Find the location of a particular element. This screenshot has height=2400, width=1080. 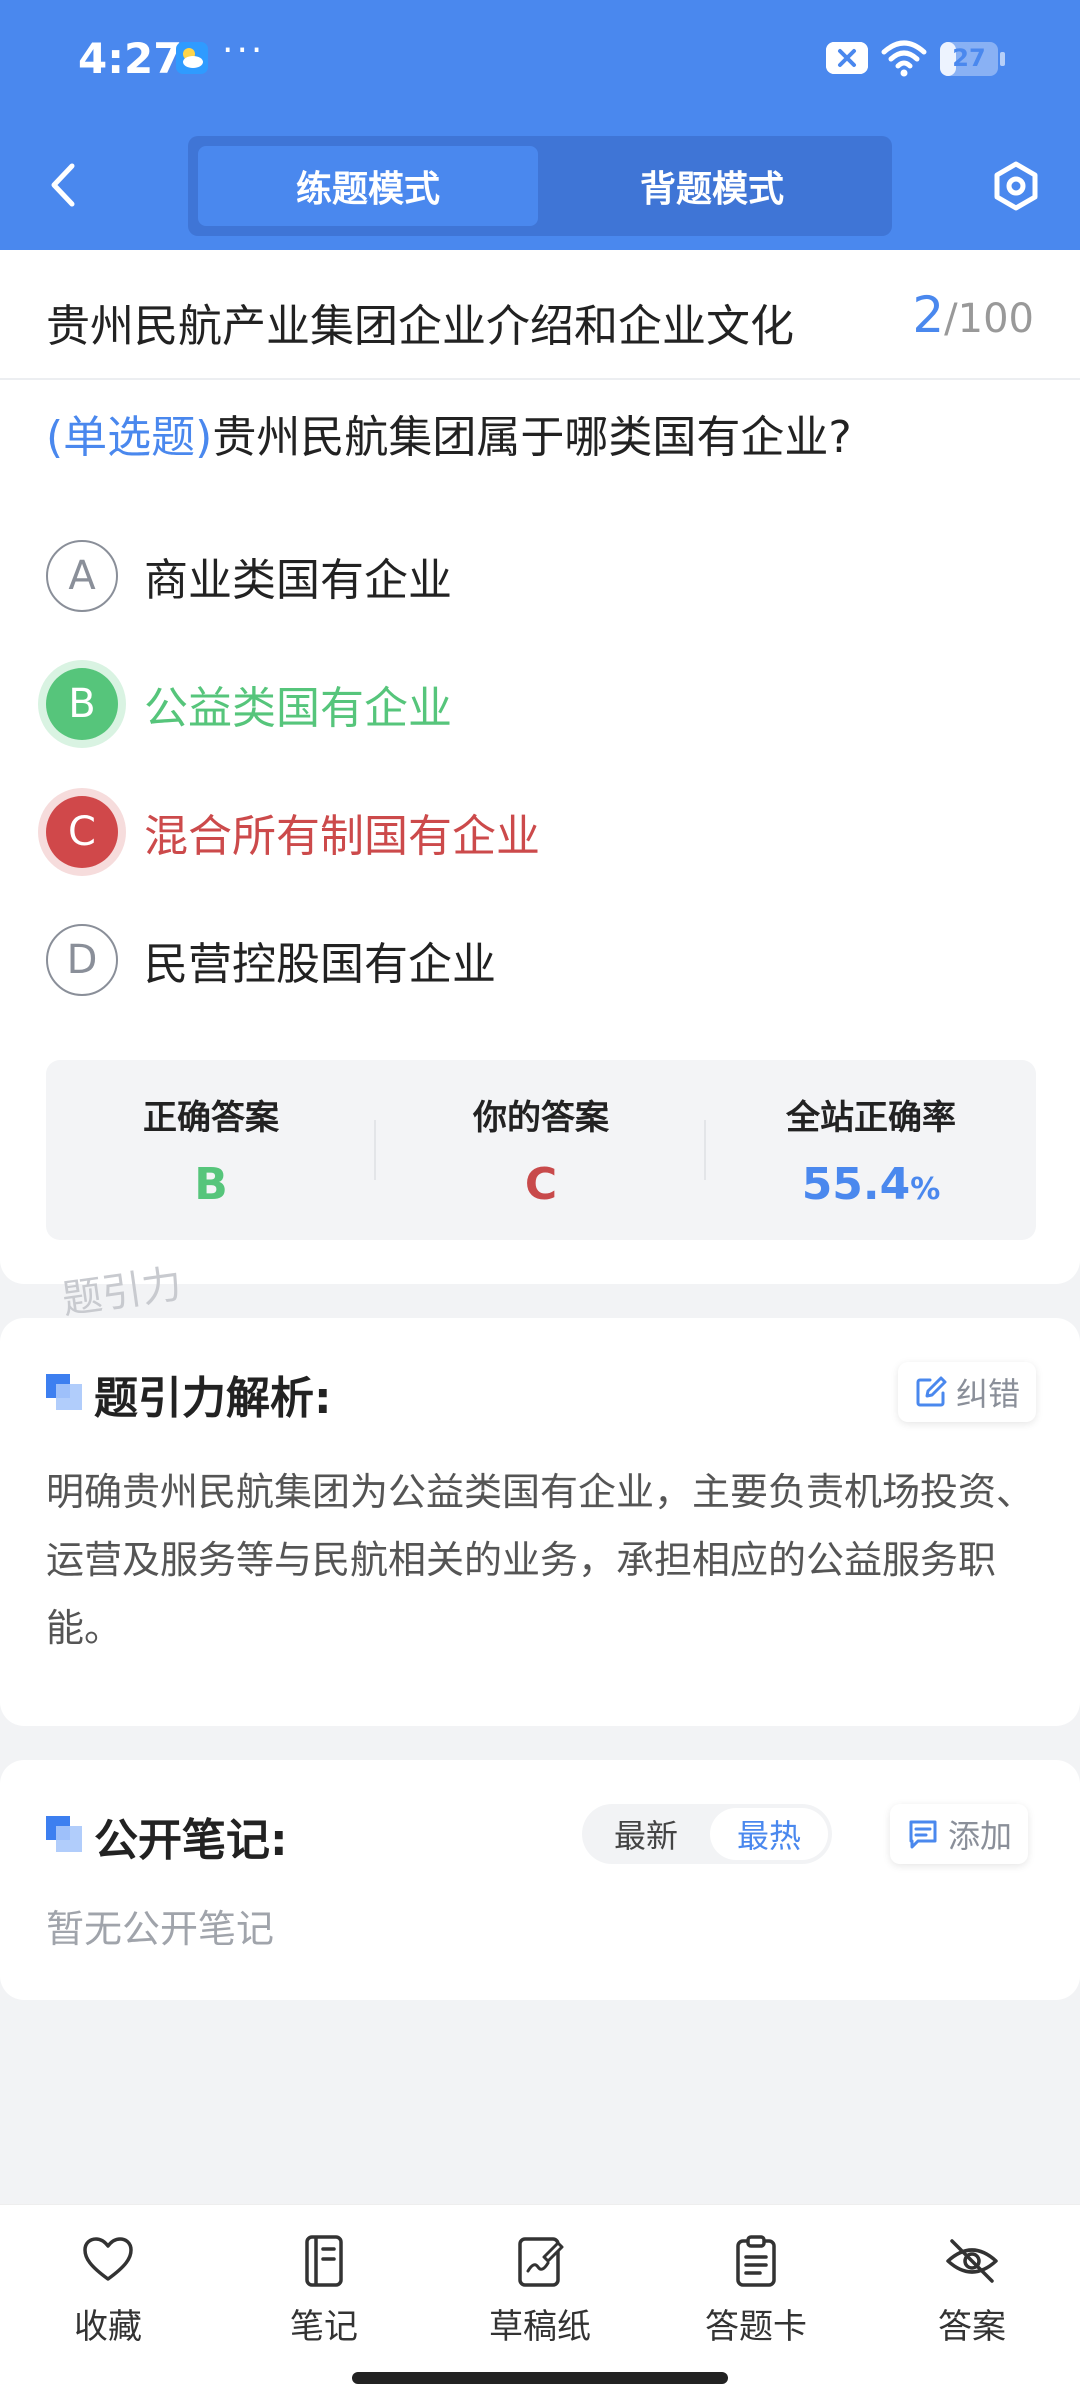

your-answer-label: 你的答案 is located at coordinates (541, 1118).